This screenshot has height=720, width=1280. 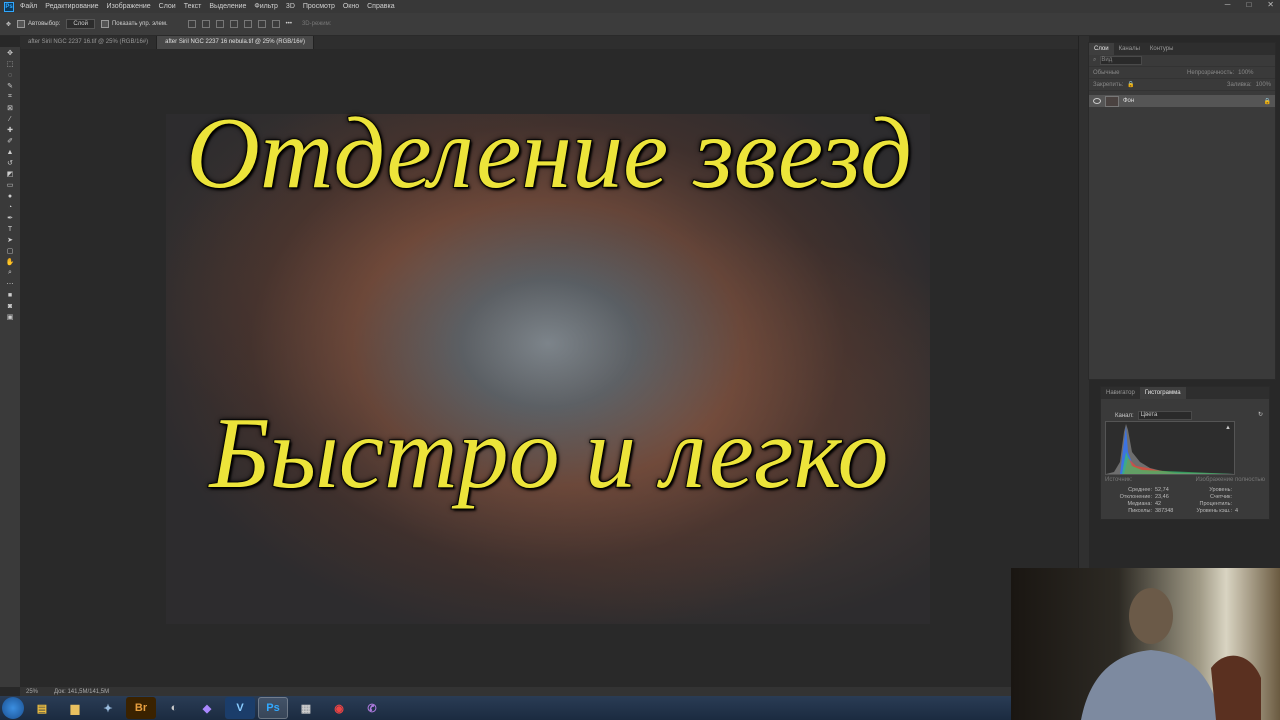 What do you see at coordinates (1263, 85) in the screenshot?
I see `fill-value: 100%` at bounding box center [1263, 85].